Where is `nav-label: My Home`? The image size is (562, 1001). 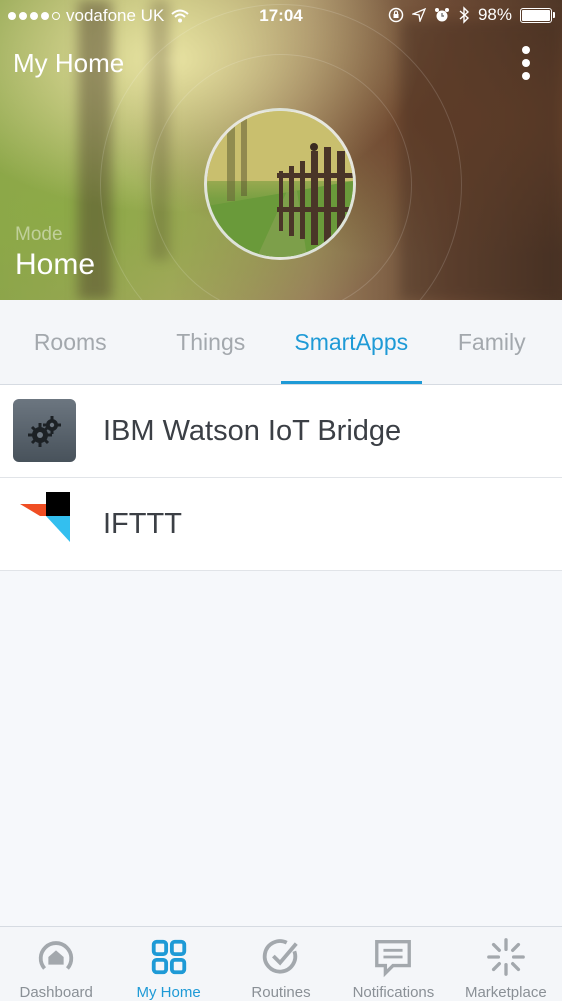
nav-label: My Home is located at coordinates (169, 992).